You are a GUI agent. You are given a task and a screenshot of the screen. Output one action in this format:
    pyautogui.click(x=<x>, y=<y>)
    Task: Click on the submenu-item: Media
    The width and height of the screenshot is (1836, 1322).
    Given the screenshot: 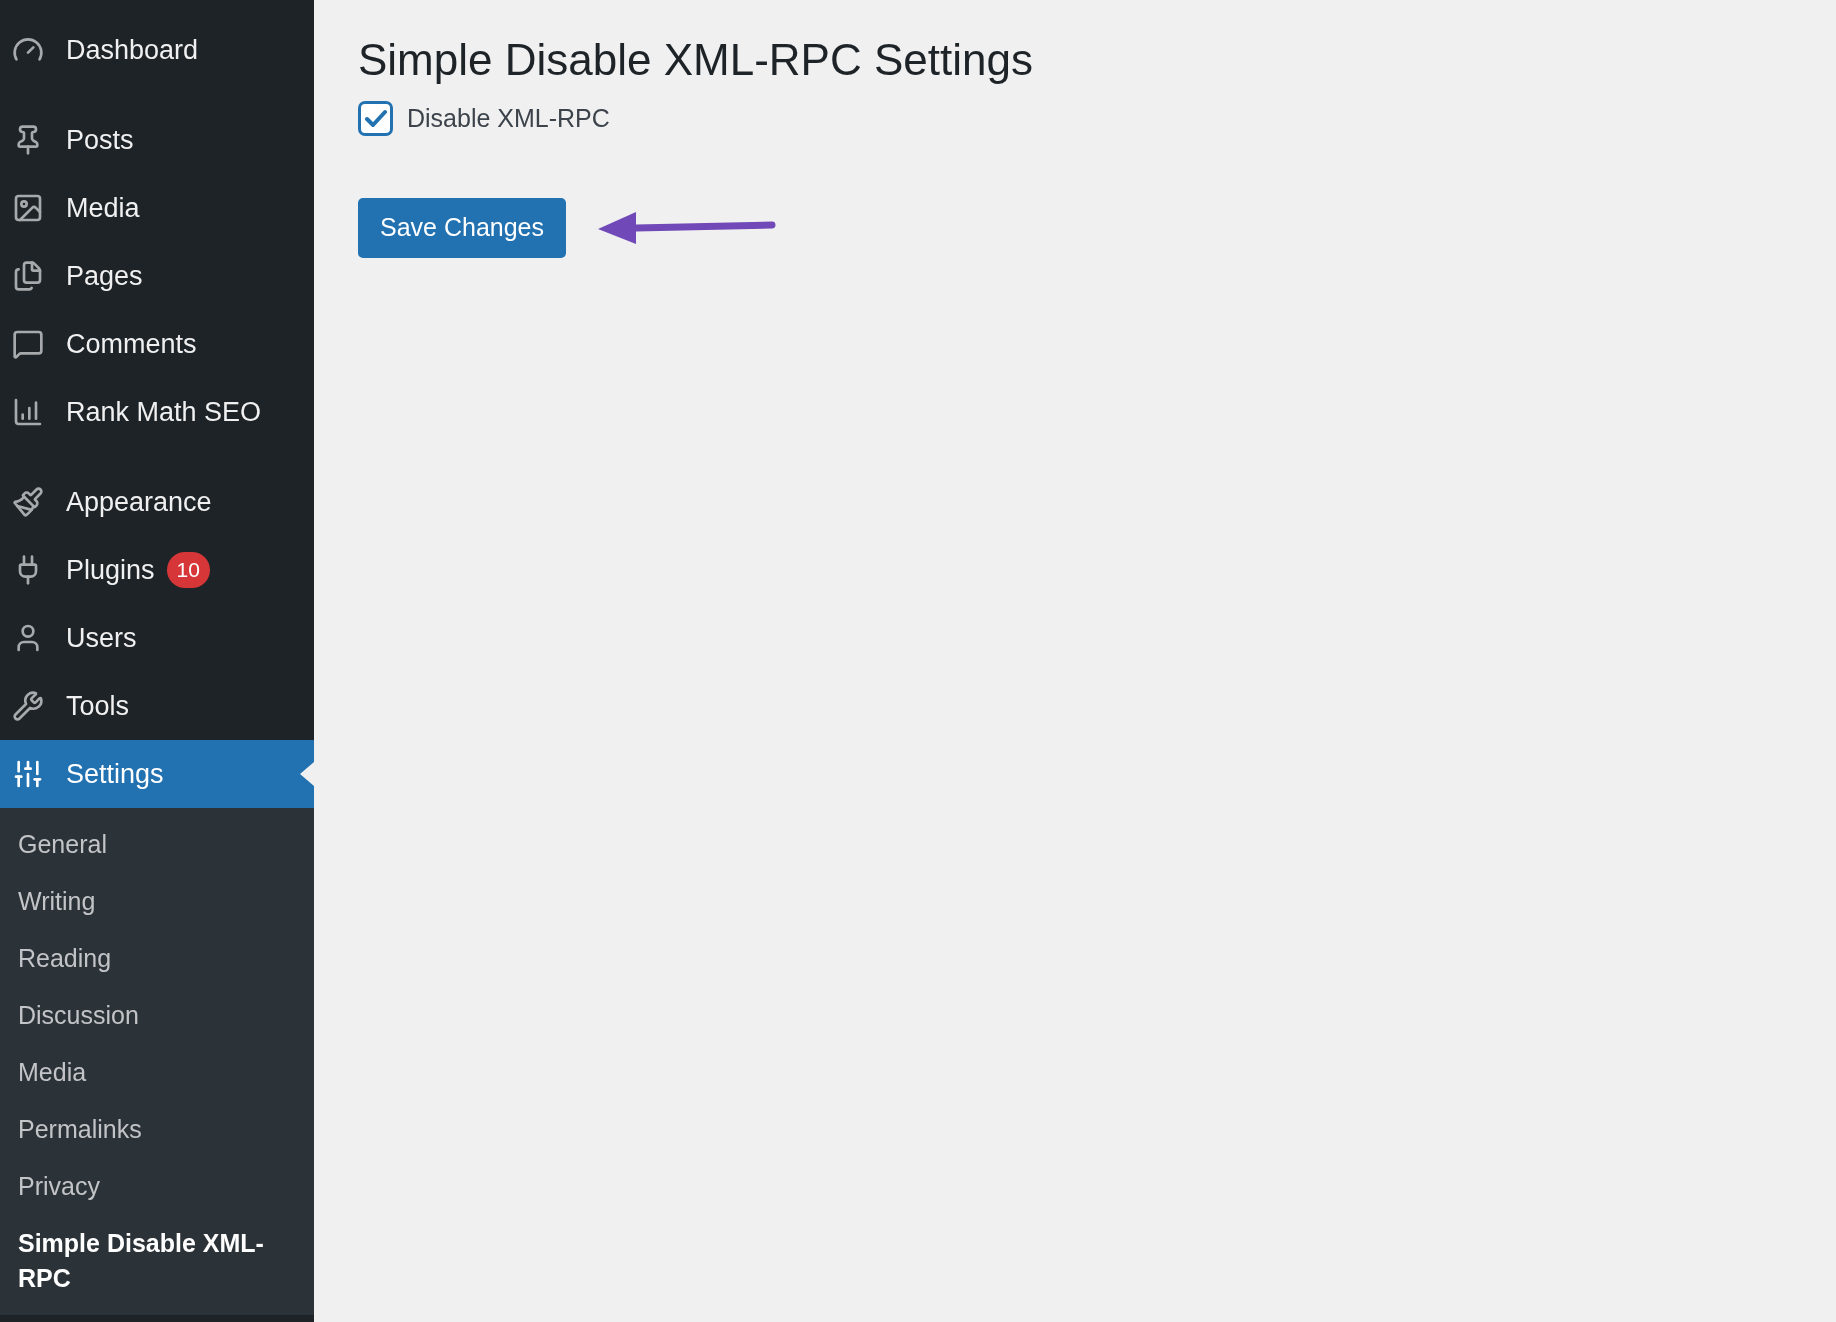 What is the action you would take?
    pyautogui.click(x=157, y=1072)
    